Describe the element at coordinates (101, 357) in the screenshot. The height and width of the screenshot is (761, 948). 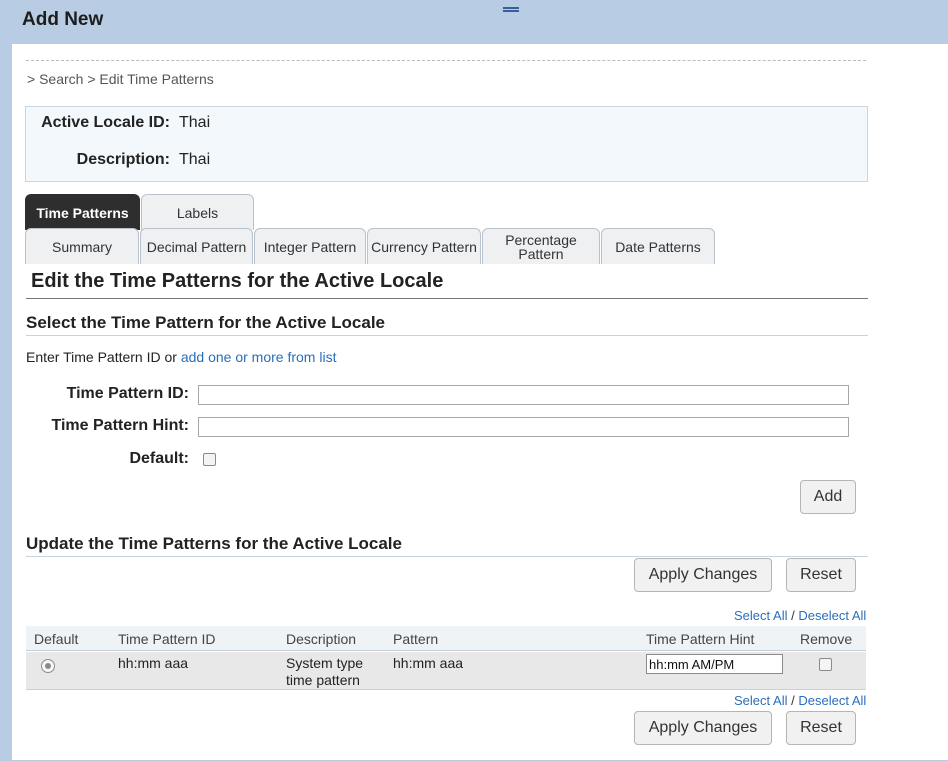
I see `select-intro-text: Enter Time Pattern ID or` at that location.